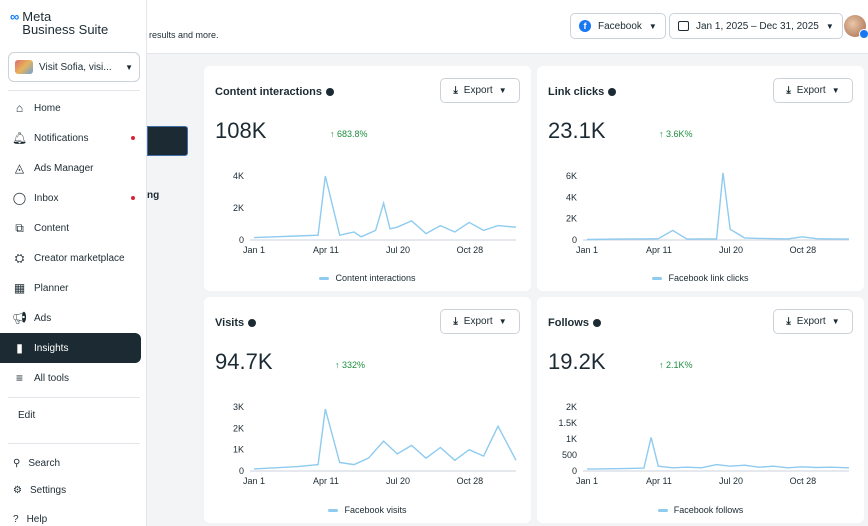  What do you see at coordinates (65, 29) in the screenshot?
I see `brand-name-line2: Business Suite` at bounding box center [65, 29].